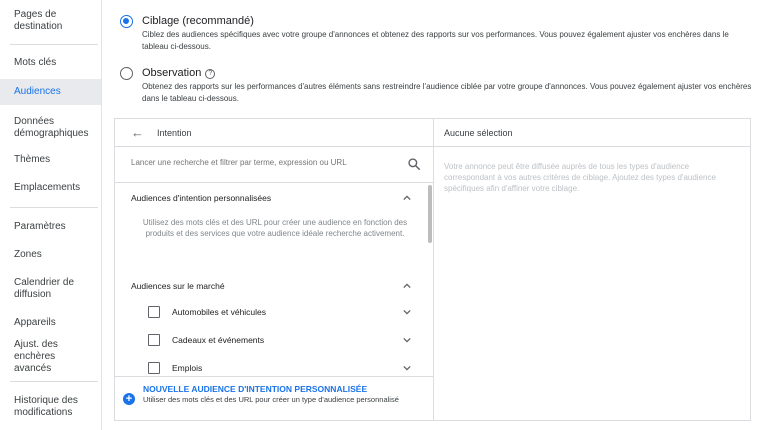 Image resolution: width=757 pixels, height=430 pixels. I want to click on arrow-left-icon: ←, so click(137, 132).